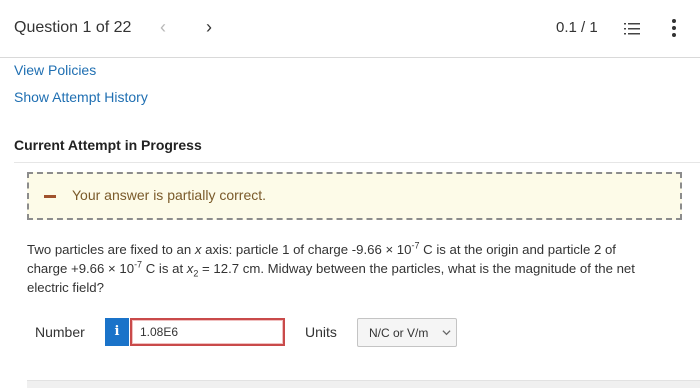 The image size is (700, 388). Describe the element at coordinates (60, 332) in the screenshot. I see `number-label: Number` at that location.